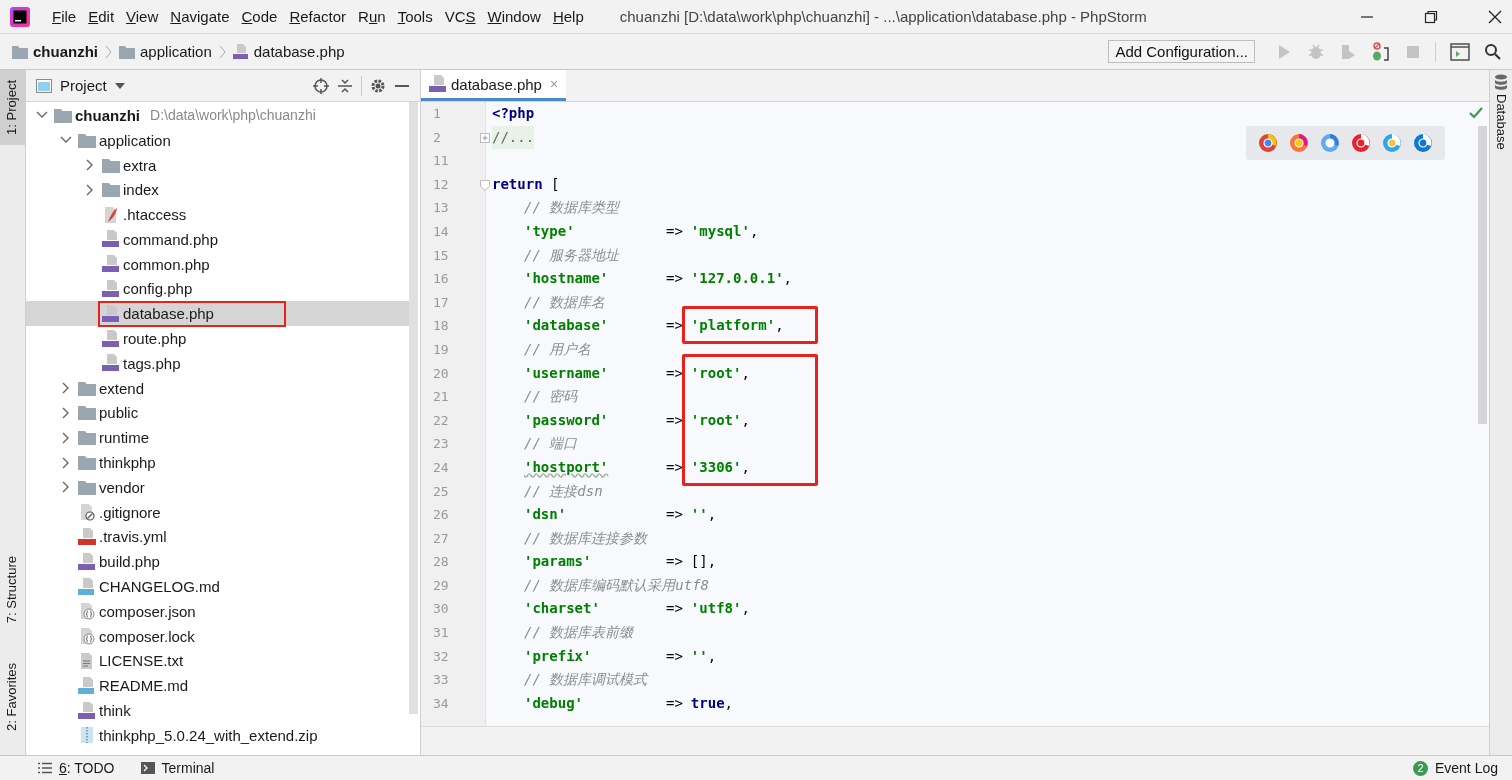  What do you see at coordinates (460, 16) in the screenshot?
I see `menu-item: VCS` at bounding box center [460, 16].